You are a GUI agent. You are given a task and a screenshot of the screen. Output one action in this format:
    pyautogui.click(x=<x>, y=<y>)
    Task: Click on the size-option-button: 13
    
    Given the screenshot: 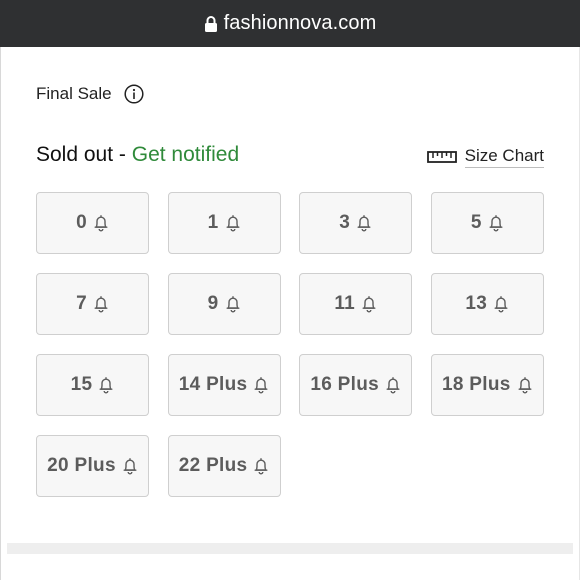 What is the action you would take?
    pyautogui.click(x=487, y=304)
    